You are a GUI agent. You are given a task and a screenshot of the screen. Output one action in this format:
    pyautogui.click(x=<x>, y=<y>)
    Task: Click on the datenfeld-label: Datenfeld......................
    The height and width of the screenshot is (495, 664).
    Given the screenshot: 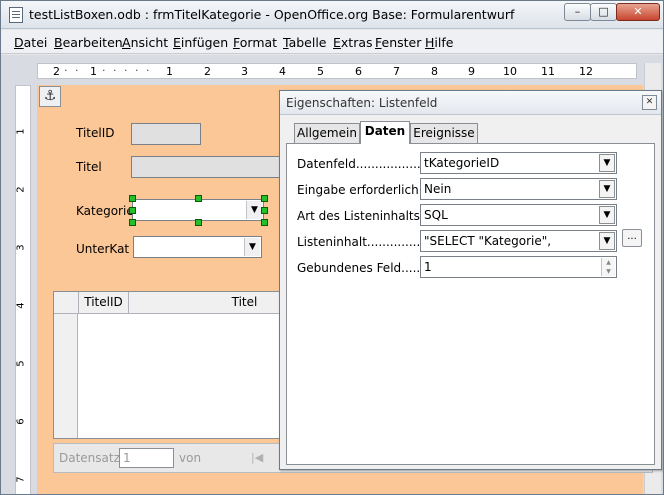 What is the action you would take?
    pyautogui.click(x=368, y=164)
    